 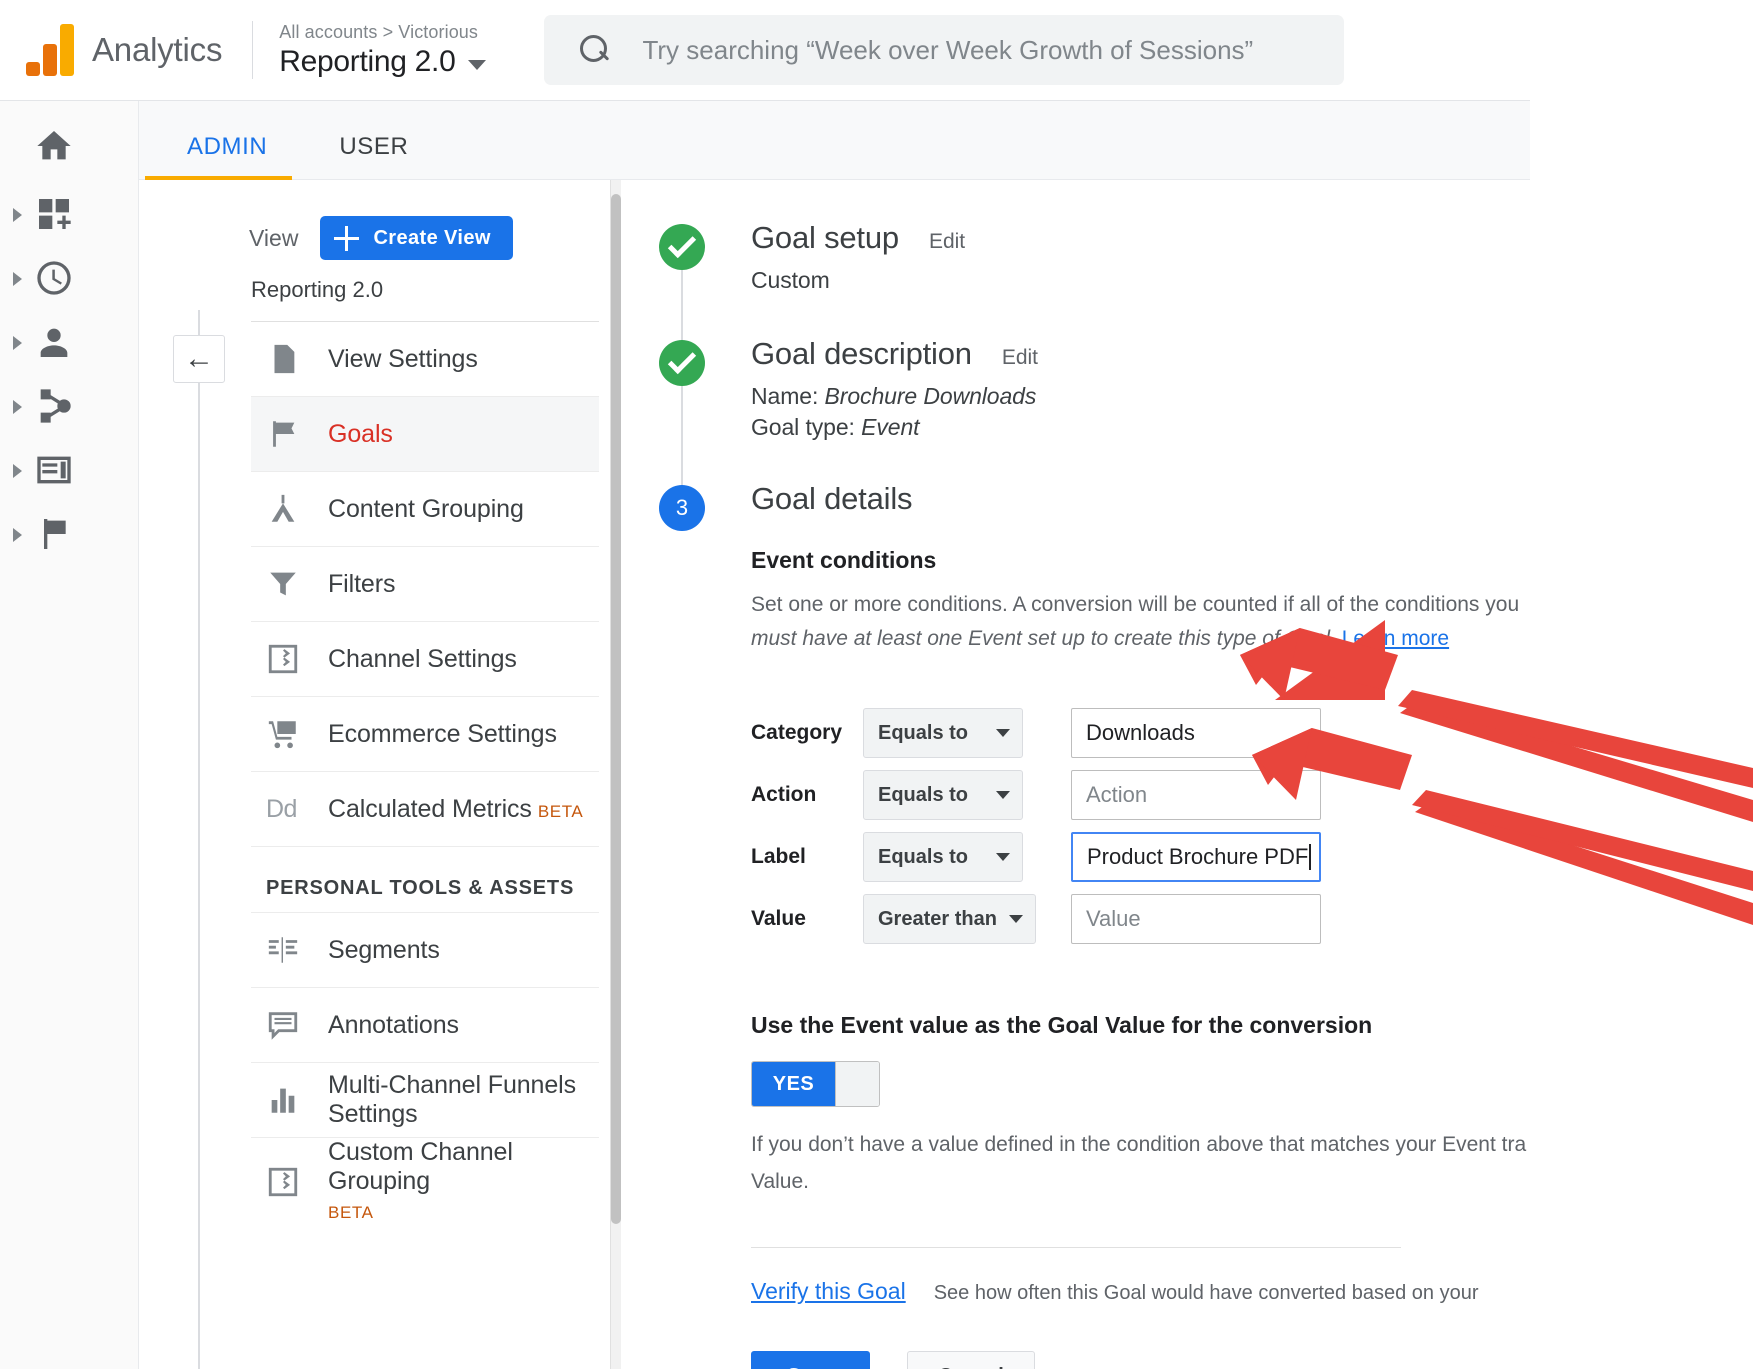 What do you see at coordinates (416, 238) in the screenshot?
I see `create-view-button: Create View` at bounding box center [416, 238].